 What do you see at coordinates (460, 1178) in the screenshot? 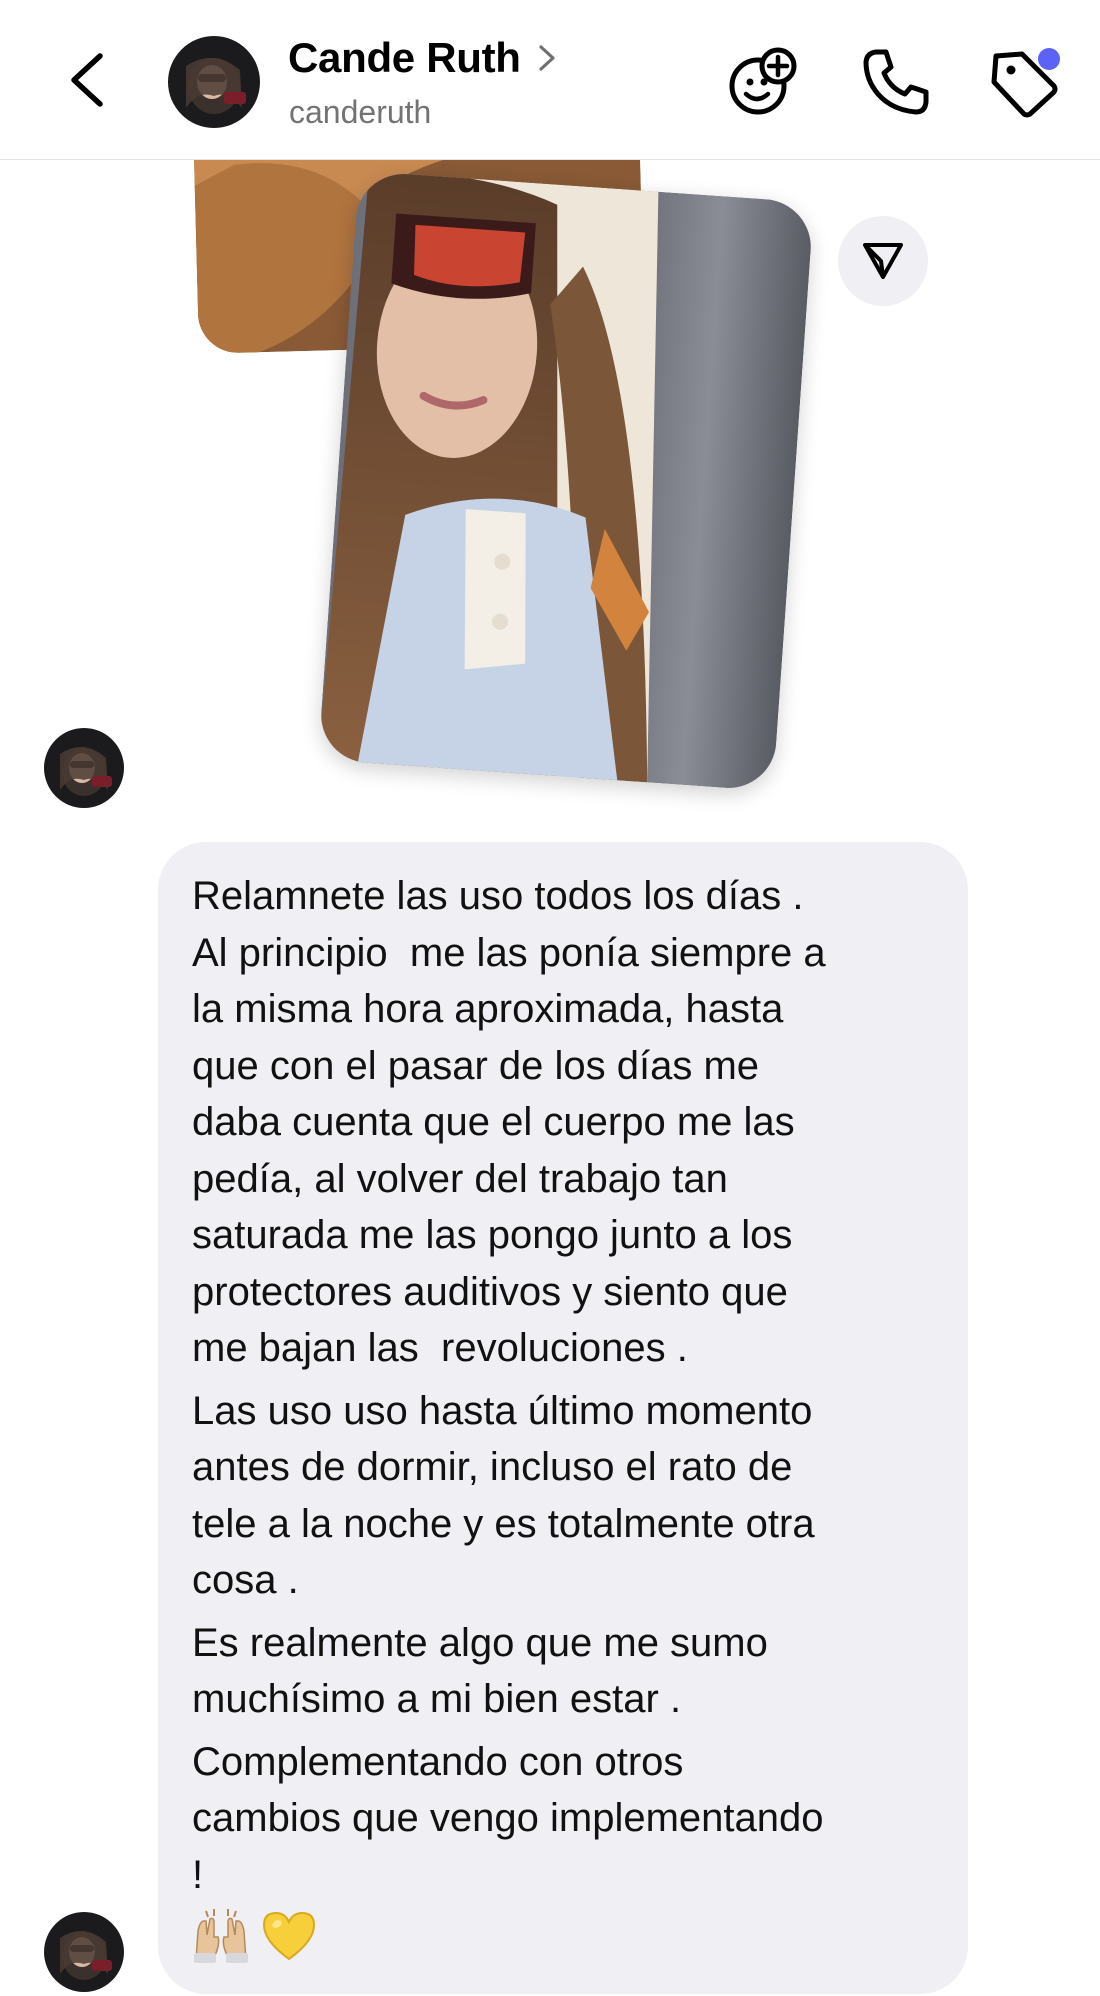
I see `message-line: pedía, al volver del trabajo tan` at bounding box center [460, 1178].